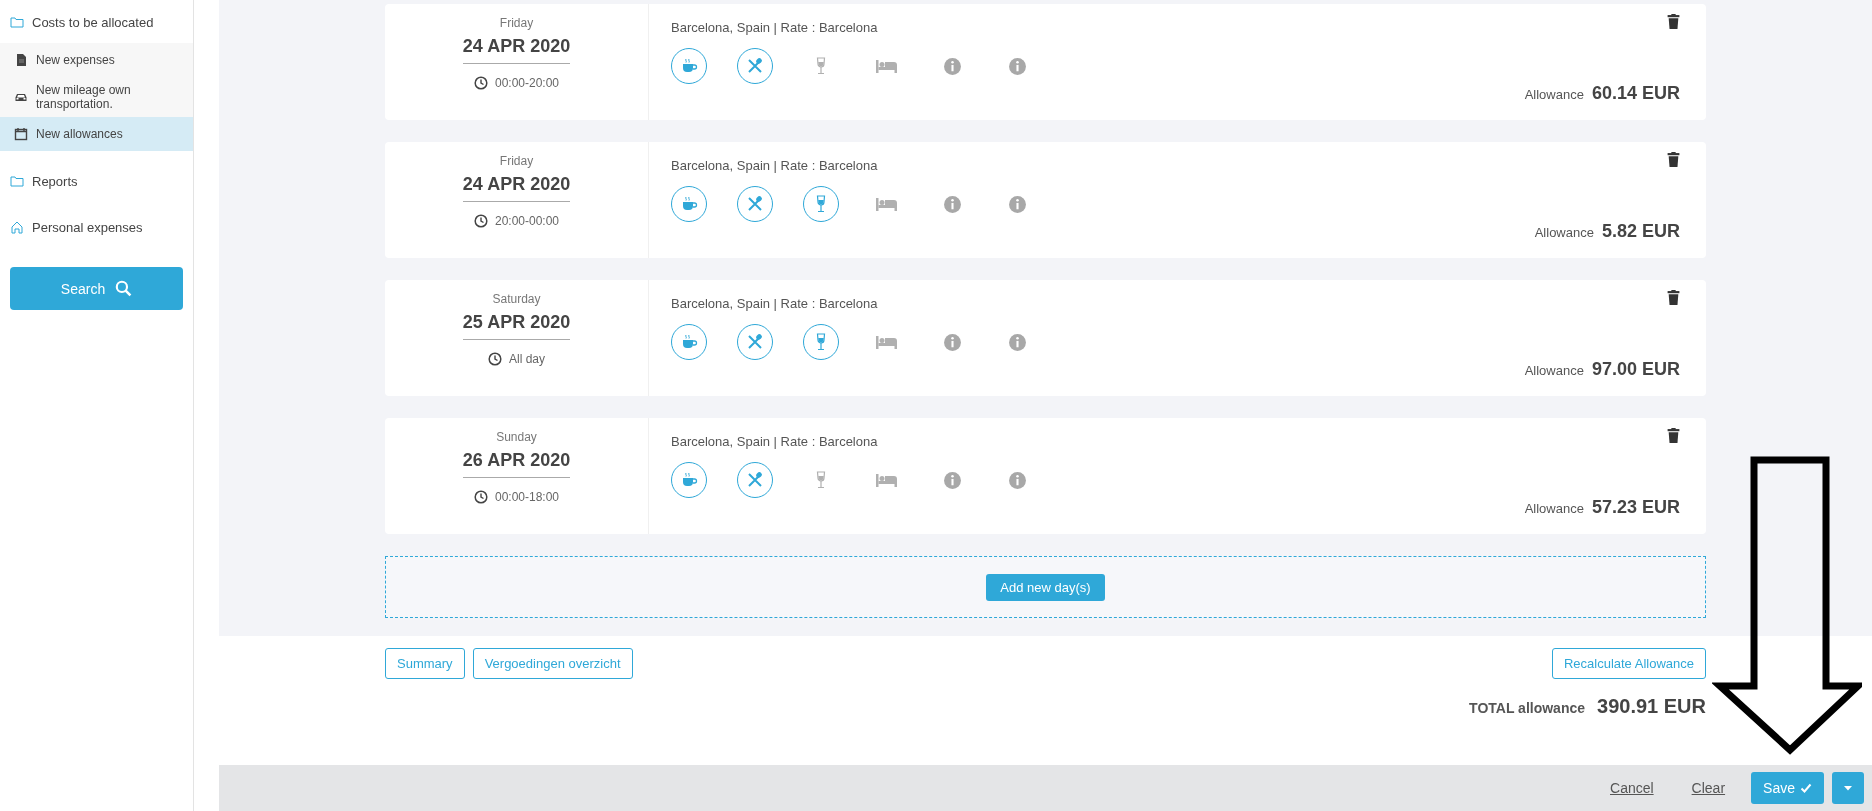 This screenshot has height=811, width=1872. Describe the element at coordinates (1806, 788) in the screenshot. I see `check-icon` at that location.